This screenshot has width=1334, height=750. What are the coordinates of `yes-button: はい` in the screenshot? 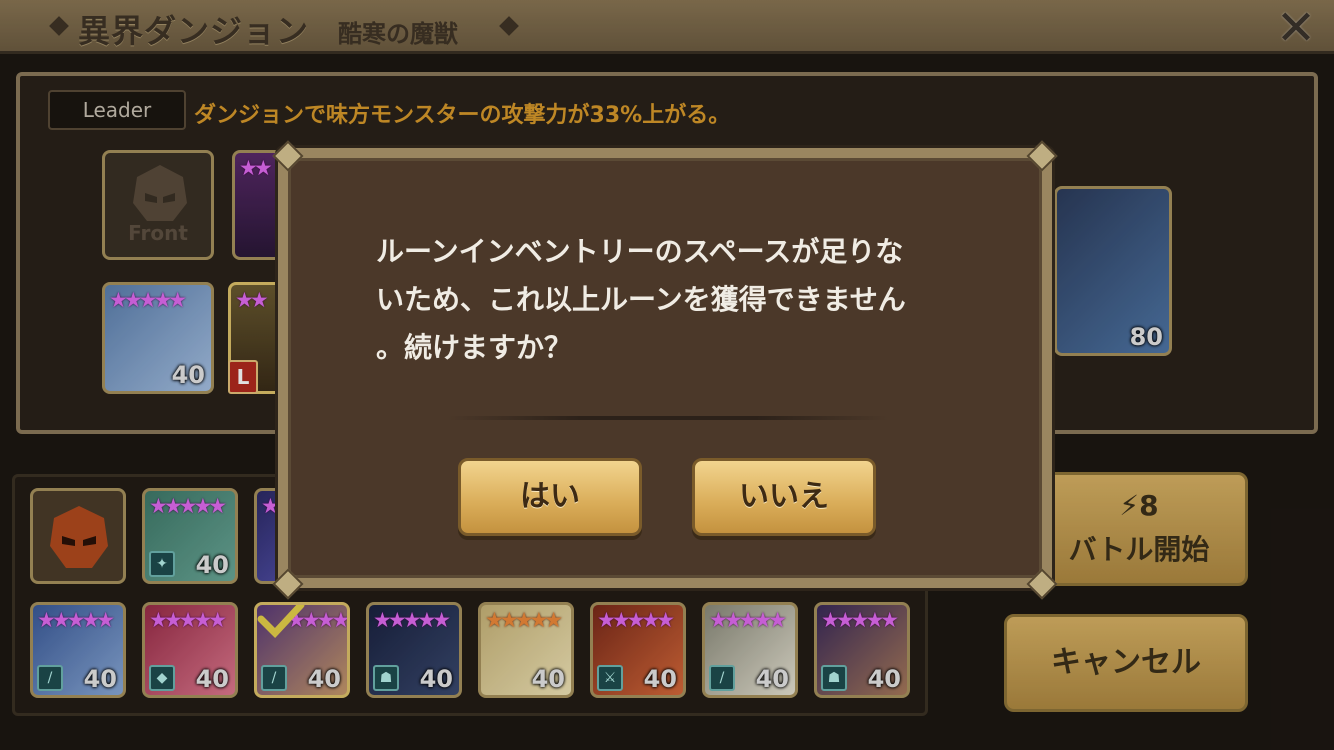 It's located at (550, 497).